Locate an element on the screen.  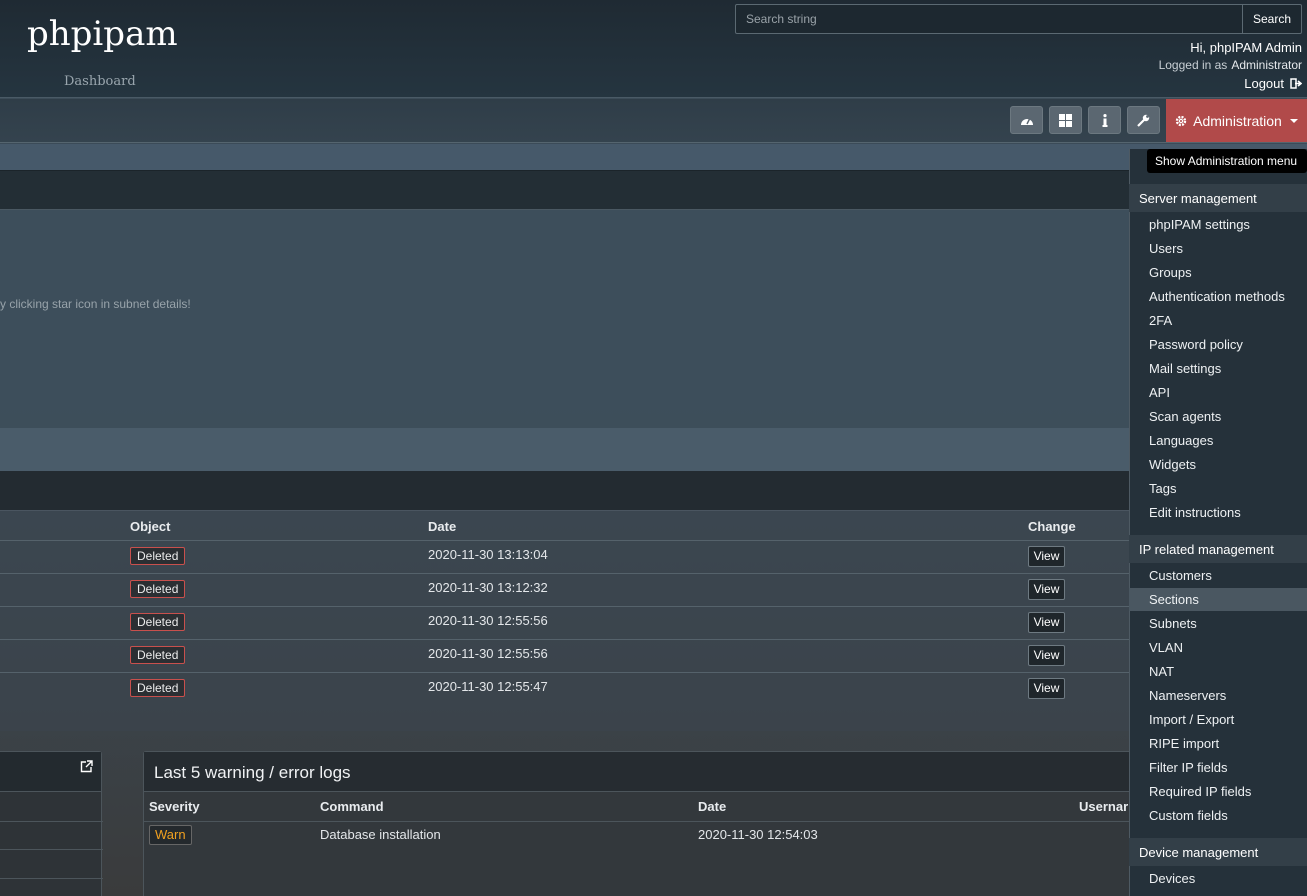
column-header-username: Usernar is located at coordinates (1104, 806).